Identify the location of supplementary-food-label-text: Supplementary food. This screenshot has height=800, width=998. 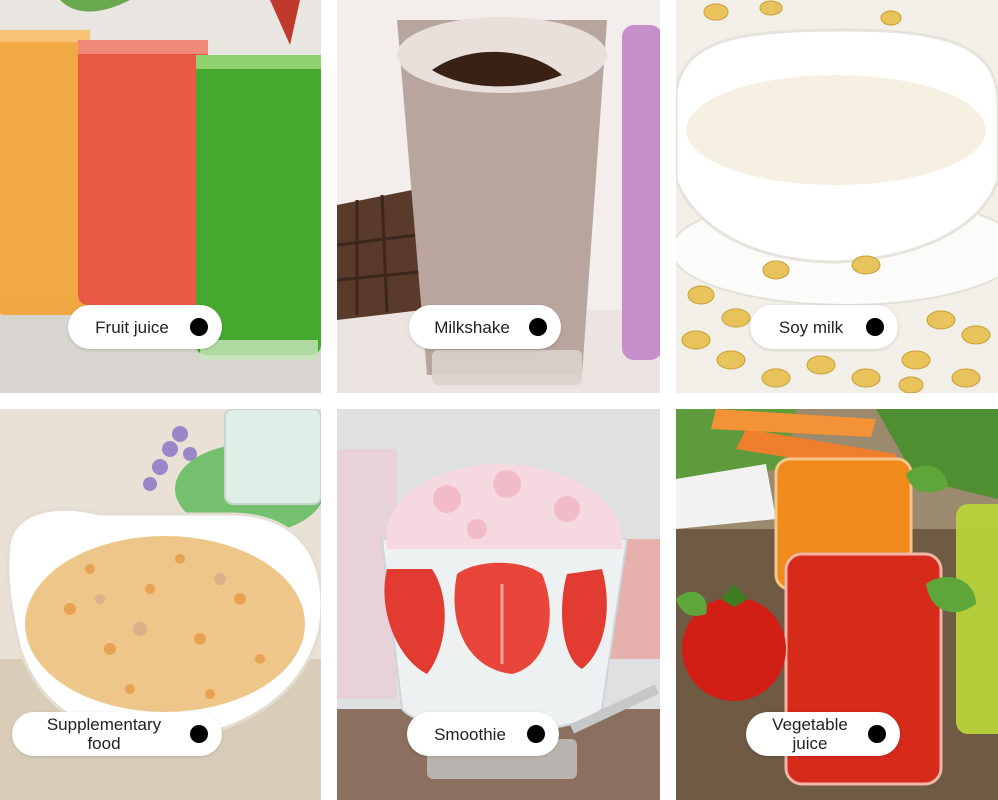
(104, 734).